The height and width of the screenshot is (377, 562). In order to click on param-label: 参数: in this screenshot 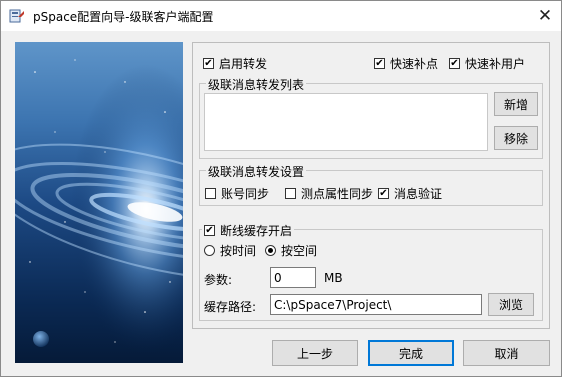, I will do `click(218, 280)`.